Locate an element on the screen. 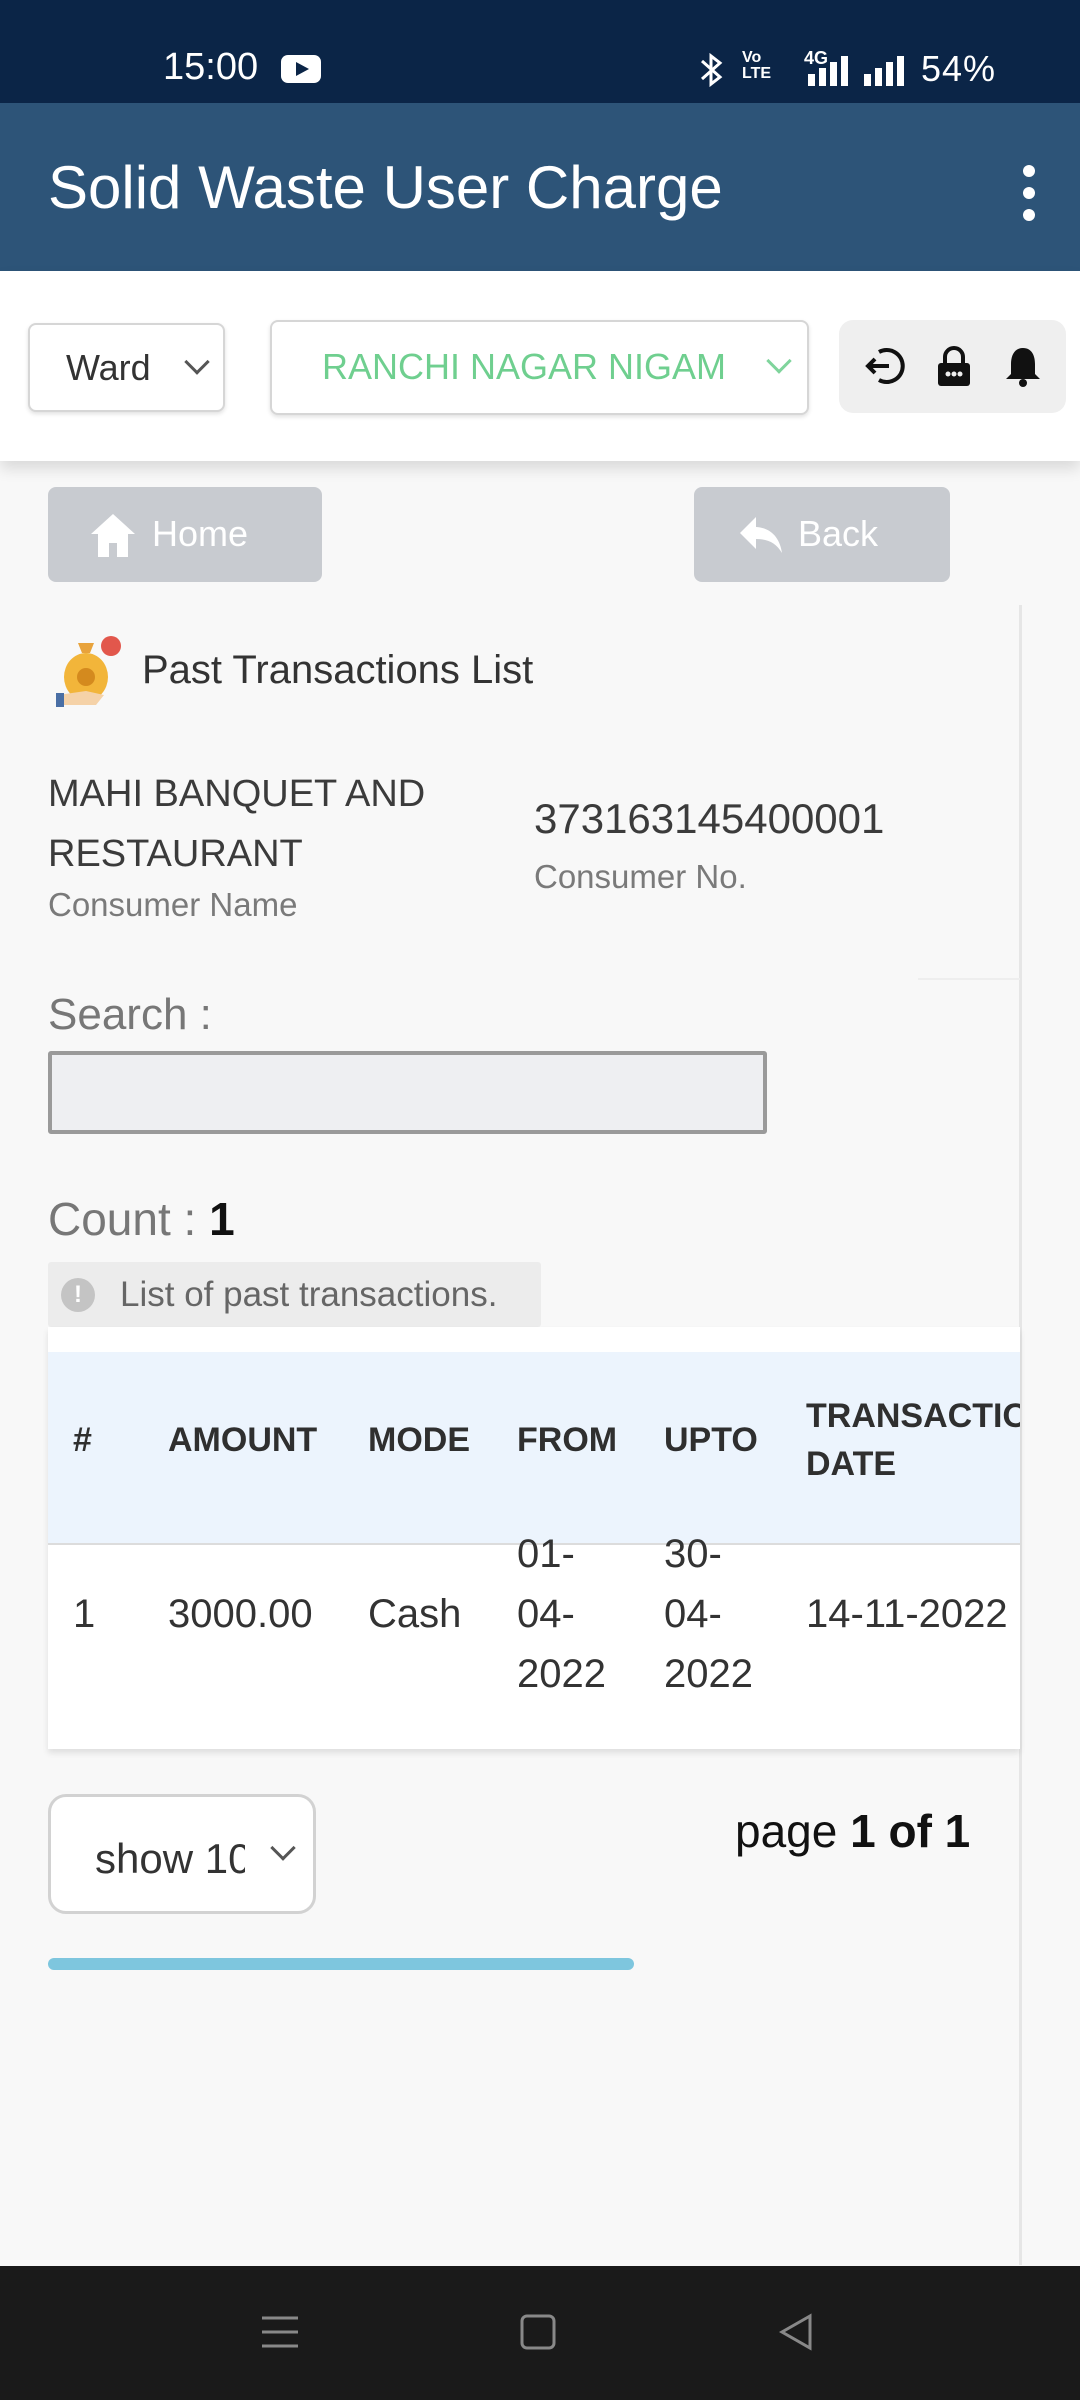 This screenshot has width=1080, height=2400. info-icon: ! is located at coordinates (78, 1295).